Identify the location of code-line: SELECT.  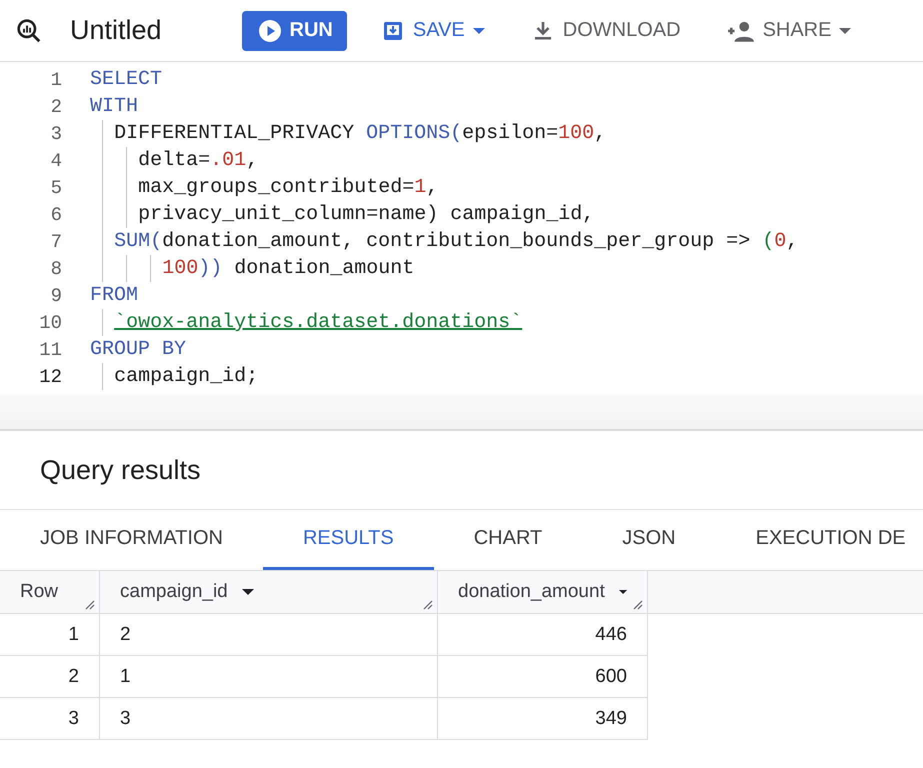
(126, 79).